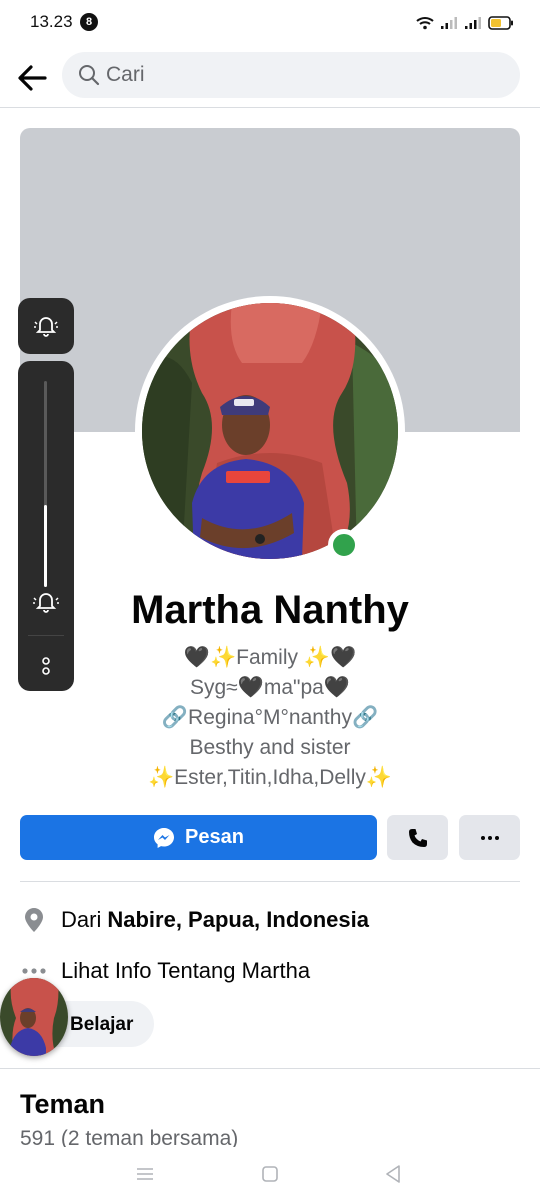 The width and height of the screenshot is (540, 1200). I want to click on home-square-icon, so click(270, 1174).